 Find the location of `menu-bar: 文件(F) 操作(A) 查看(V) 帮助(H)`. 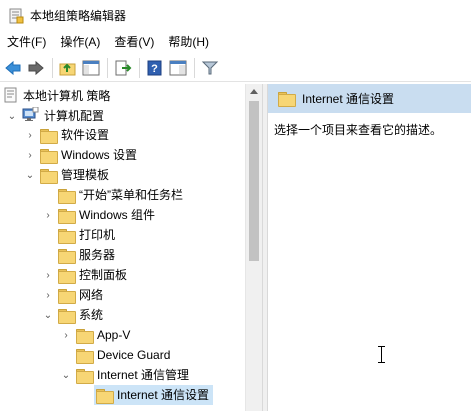

menu-bar: 文件(F) 操作(A) 查看(V) 帮助(H) is located at coordinates (235, 42).